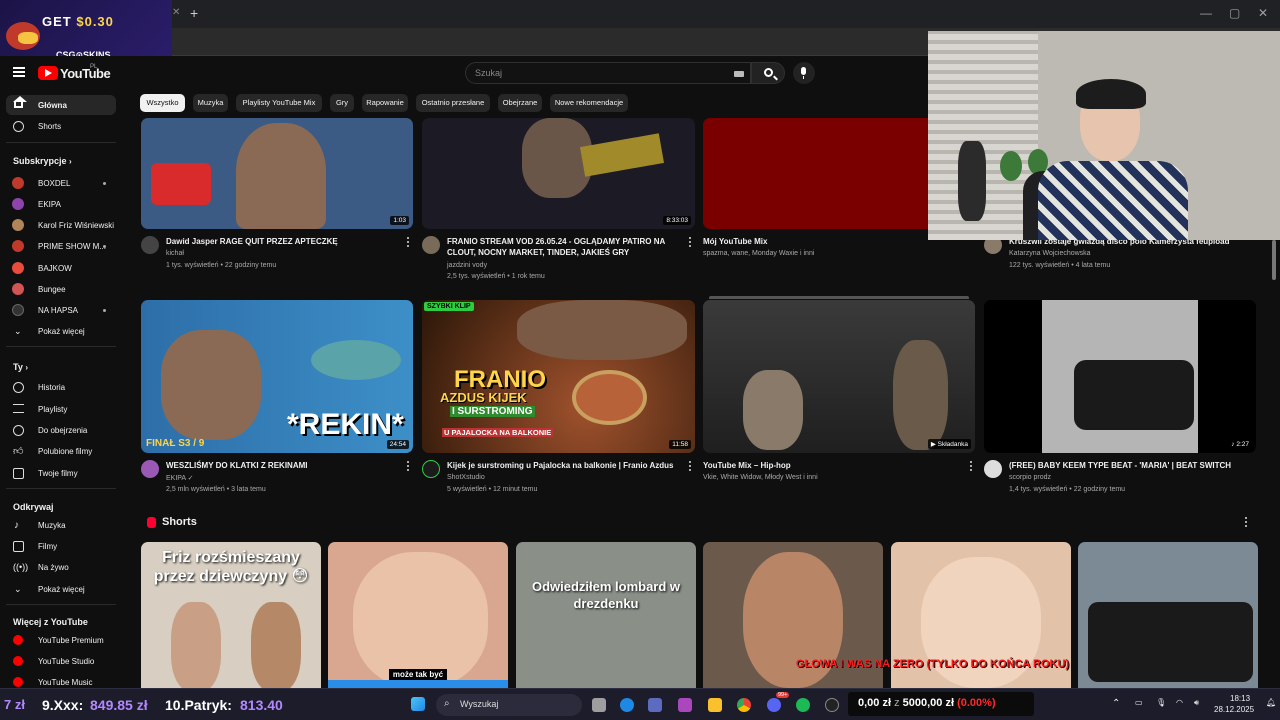 This screenshot has width=1280, height=720. What do you see at coordinates (194, 13) in the screenshot?
I see `new-tab-button: +` at bounding box center [194, 13].